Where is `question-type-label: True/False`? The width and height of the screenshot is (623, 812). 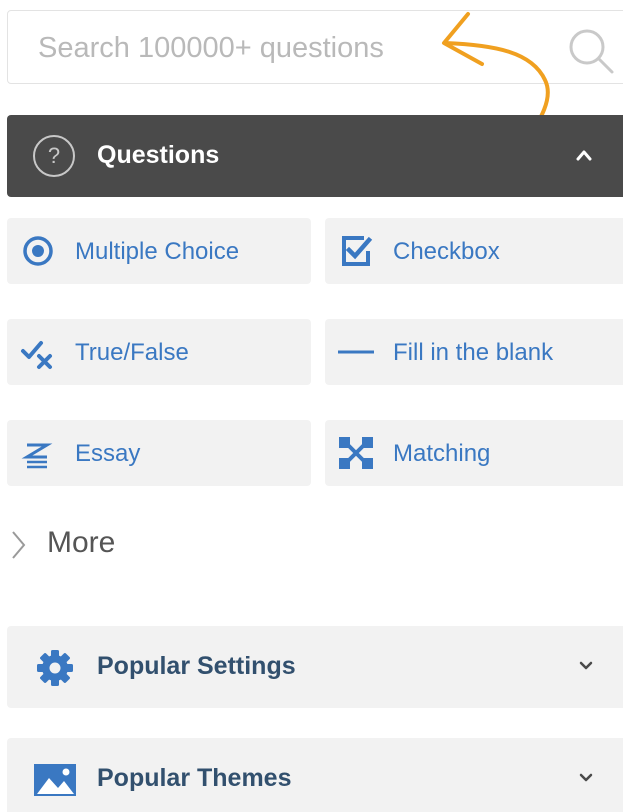 question-type-label: True/False is located at coordinates (132, 352).